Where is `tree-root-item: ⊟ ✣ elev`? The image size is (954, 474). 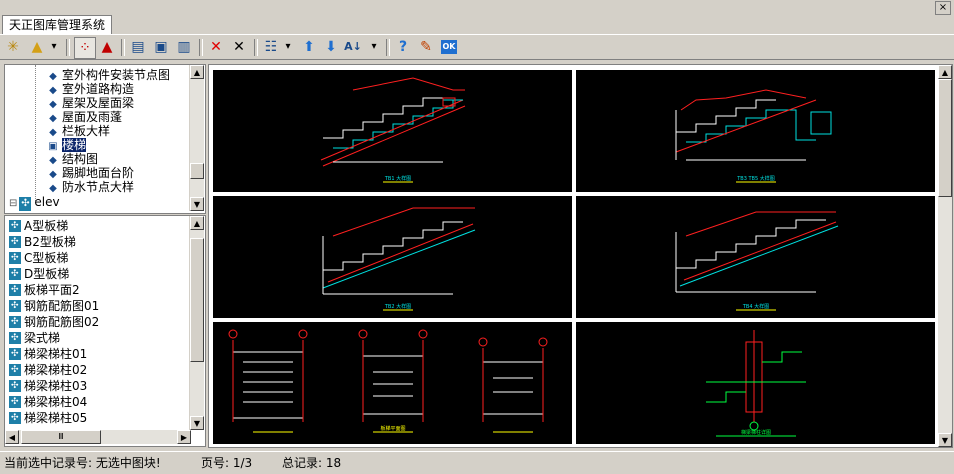 tree-root-item: ⊟ ✣ elev is located at coordinates (34, 203).